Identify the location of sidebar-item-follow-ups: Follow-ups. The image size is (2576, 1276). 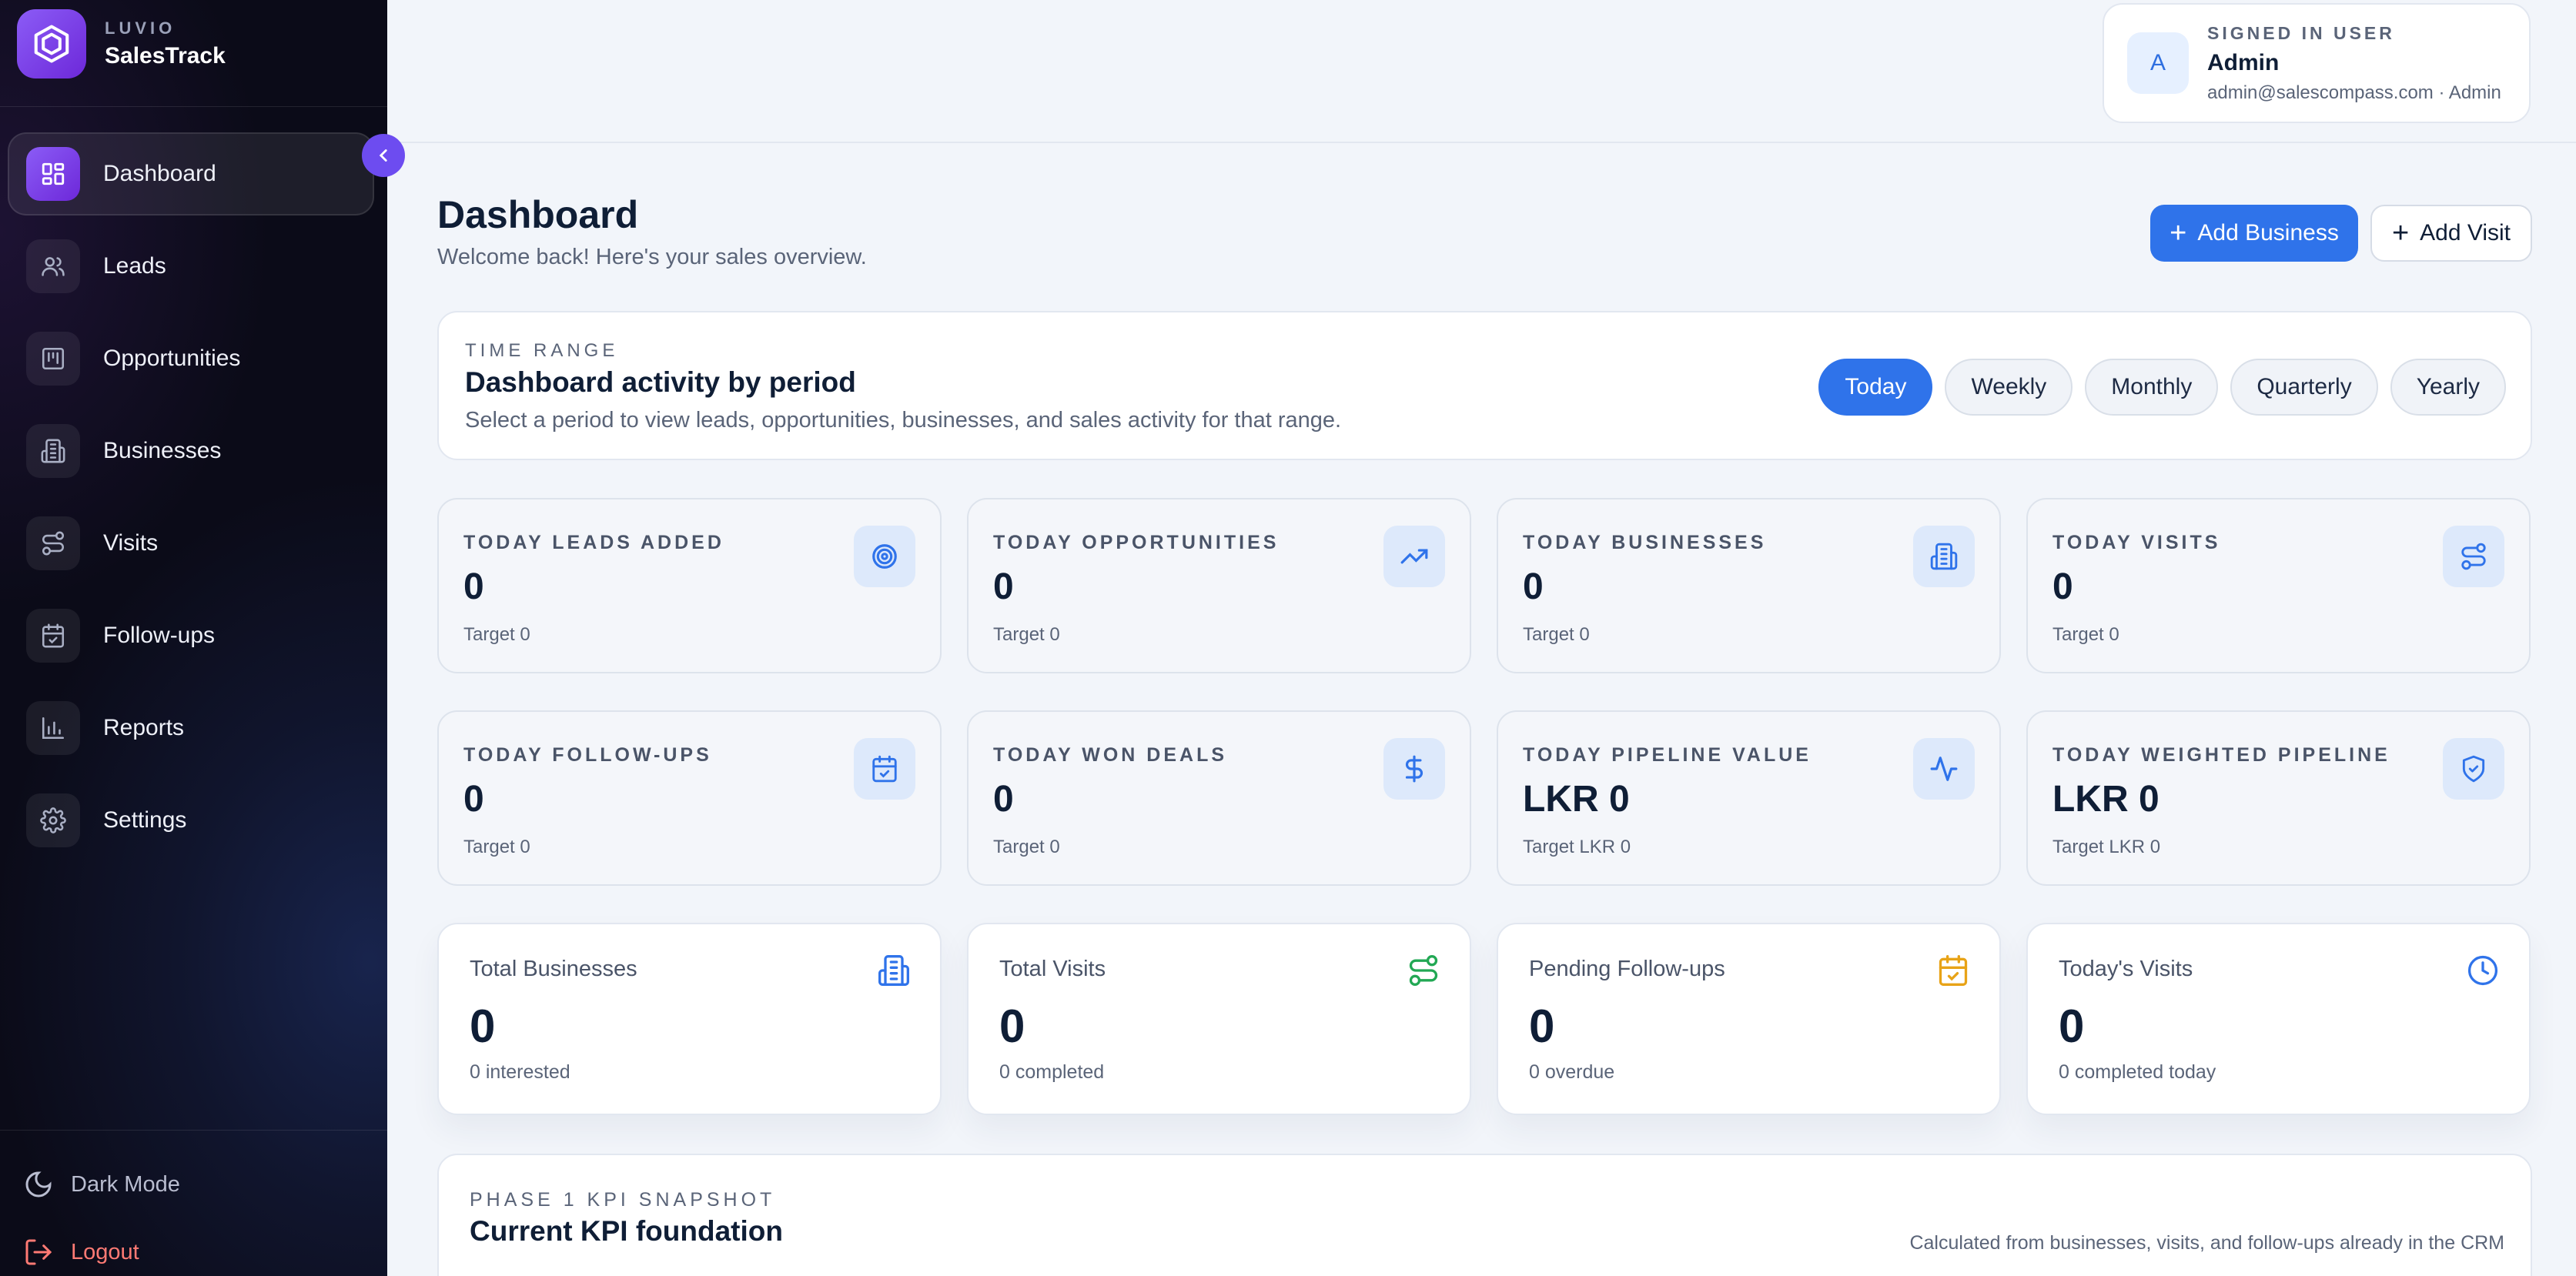
(191, 635).